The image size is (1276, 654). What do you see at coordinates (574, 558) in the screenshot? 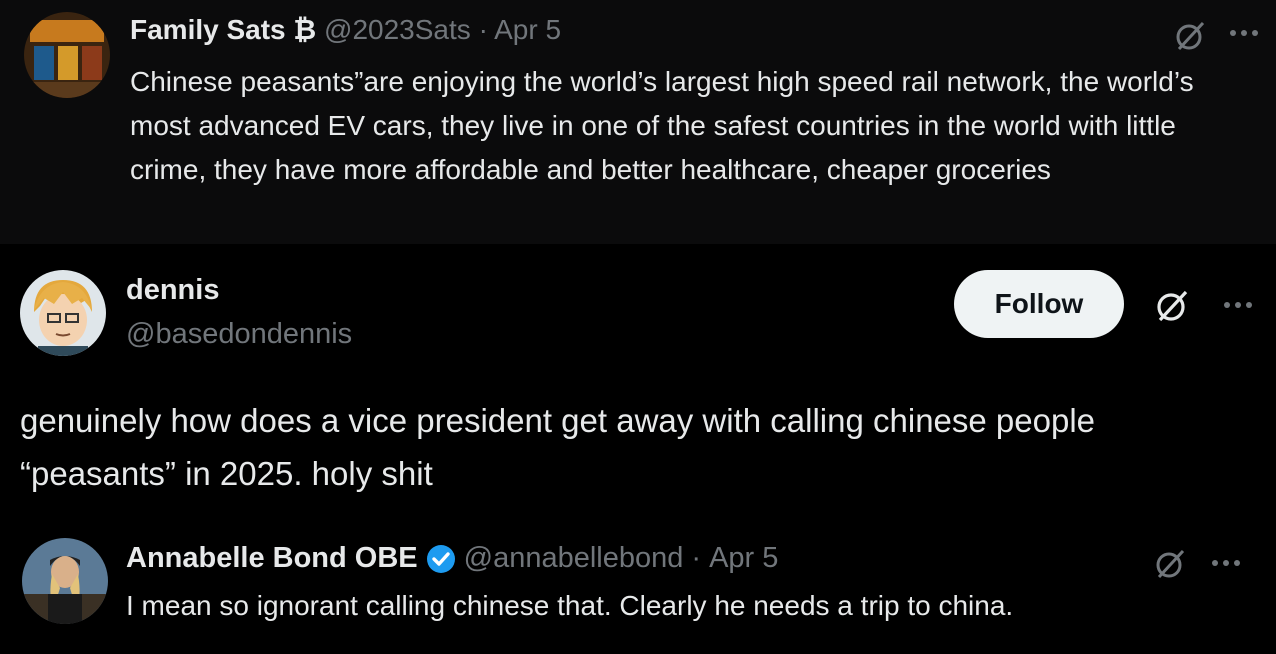
I see `author-handle: @annabellebond` at bounding box center [574, 558].